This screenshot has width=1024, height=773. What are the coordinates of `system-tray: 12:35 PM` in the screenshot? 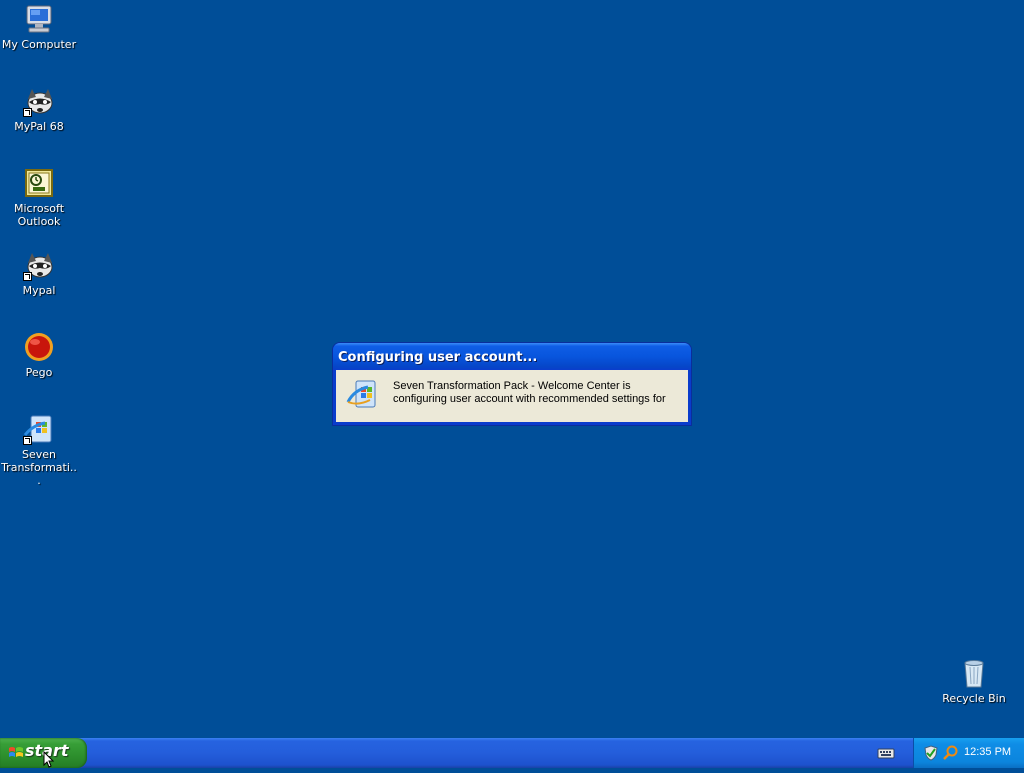 It's located at (968, 753).